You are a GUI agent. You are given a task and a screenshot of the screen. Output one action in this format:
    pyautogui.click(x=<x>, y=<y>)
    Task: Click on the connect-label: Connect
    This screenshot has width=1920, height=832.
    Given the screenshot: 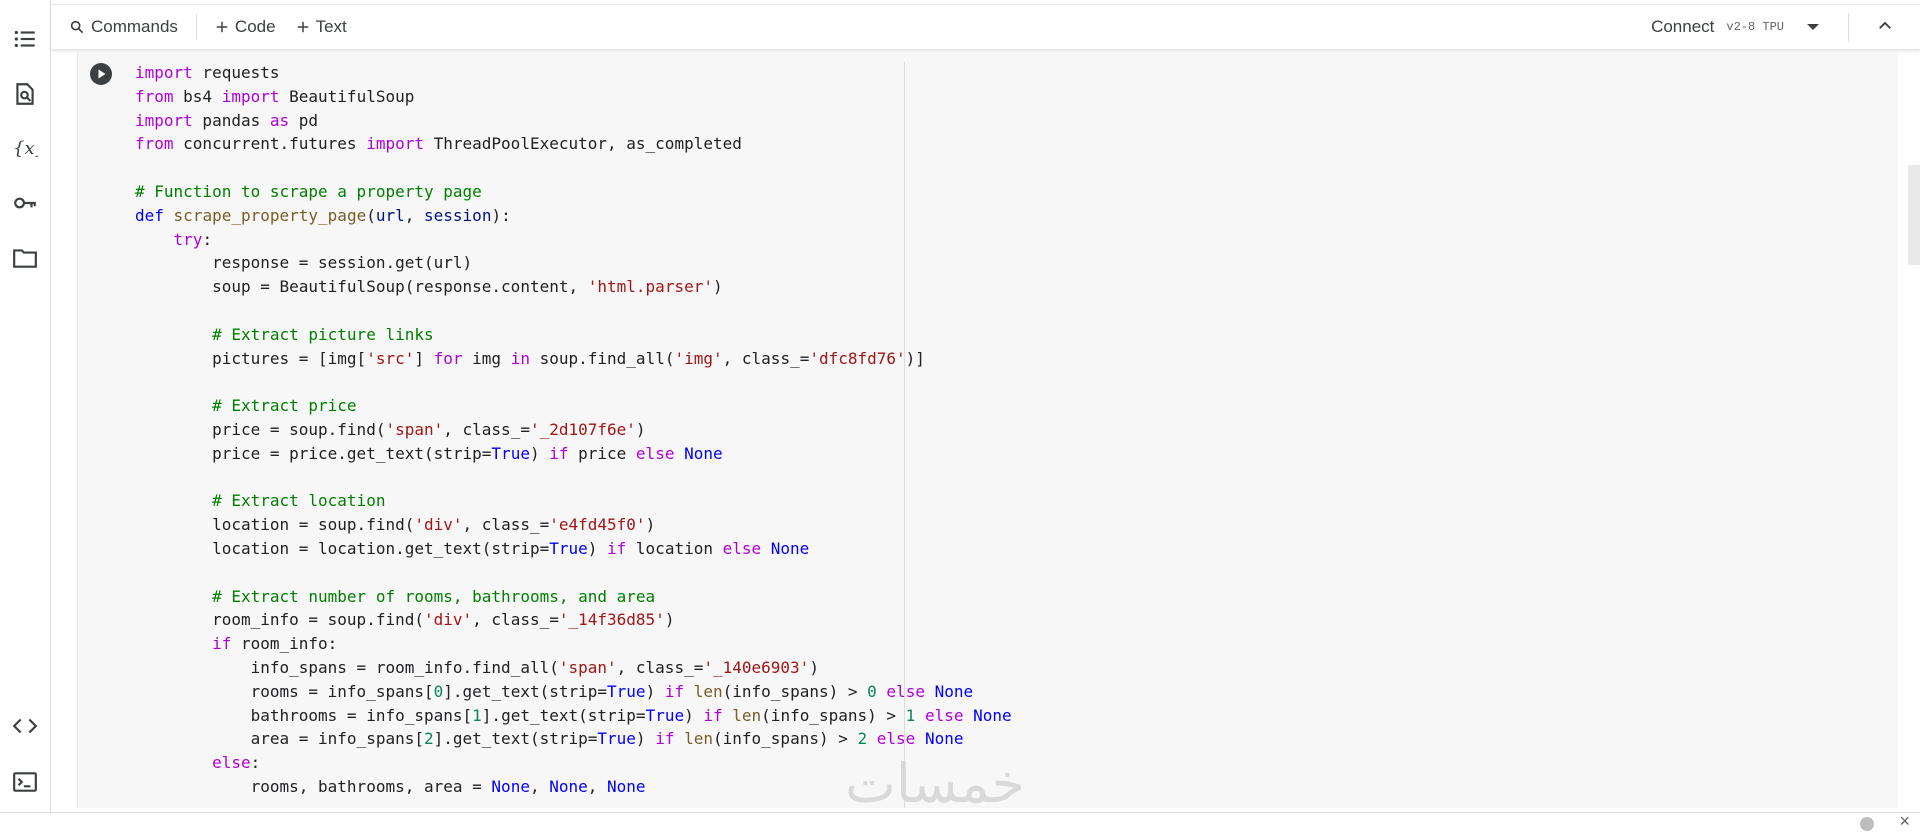 What is the action you would take?
    pyautogui.click(x=1682, y=27)
    